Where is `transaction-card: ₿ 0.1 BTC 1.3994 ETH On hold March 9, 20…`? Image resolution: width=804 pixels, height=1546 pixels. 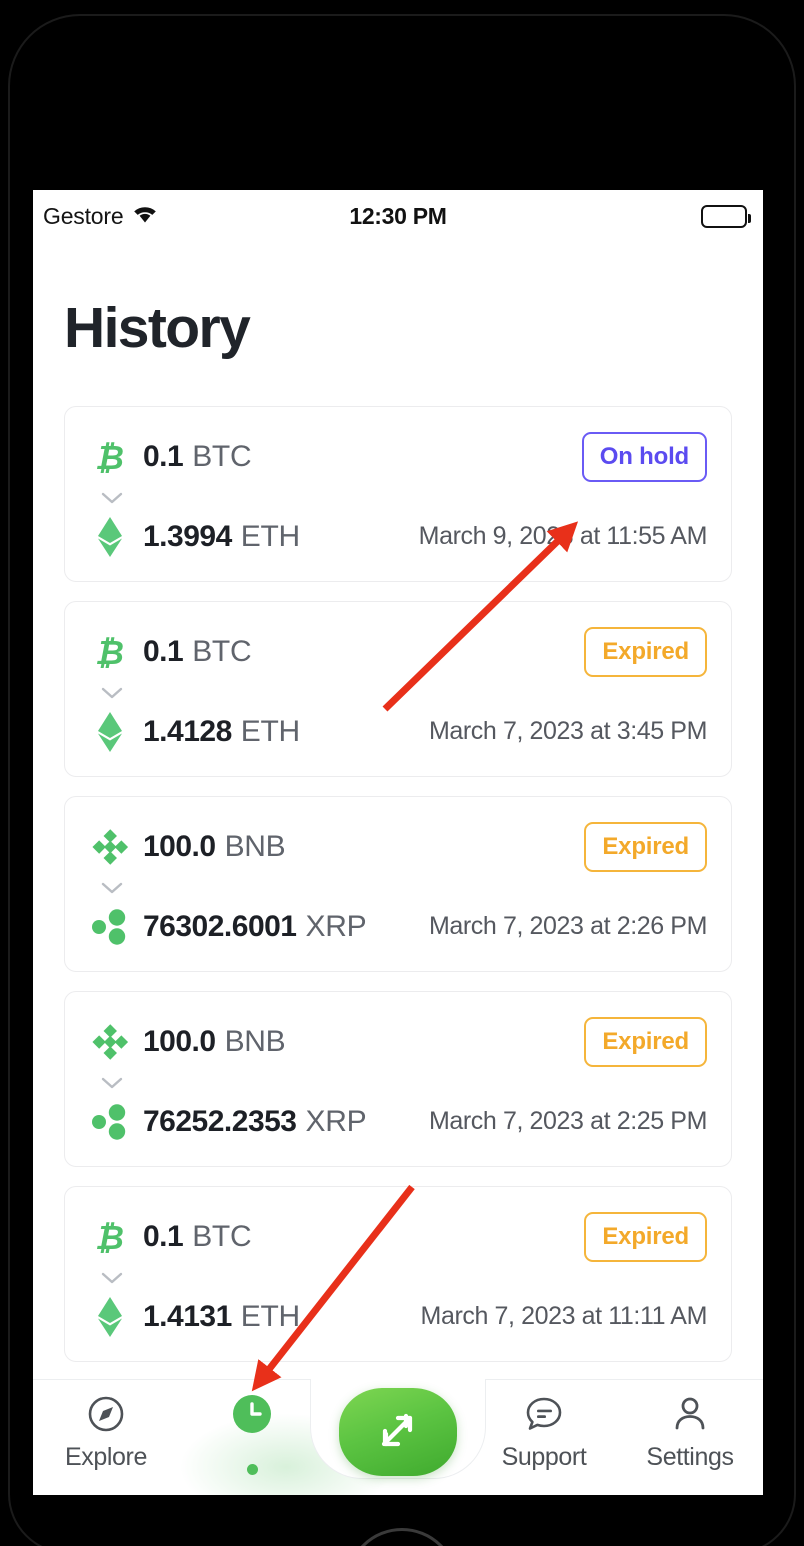 transaction-card: ₿ 0.1 BTC 1.3994 ETH On hold March 9, 20… is located at coordinates (398, 494).